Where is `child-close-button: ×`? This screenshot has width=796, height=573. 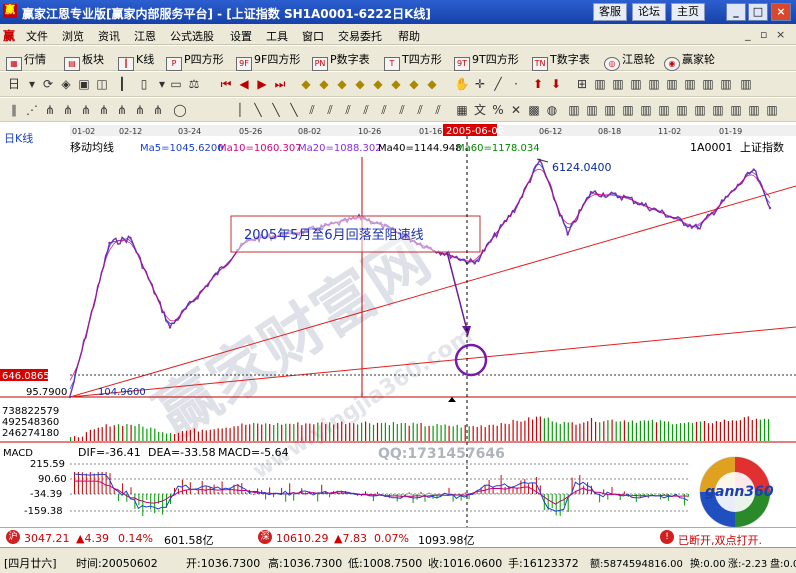
child-close-button: × is located at coordinates (780, 34).